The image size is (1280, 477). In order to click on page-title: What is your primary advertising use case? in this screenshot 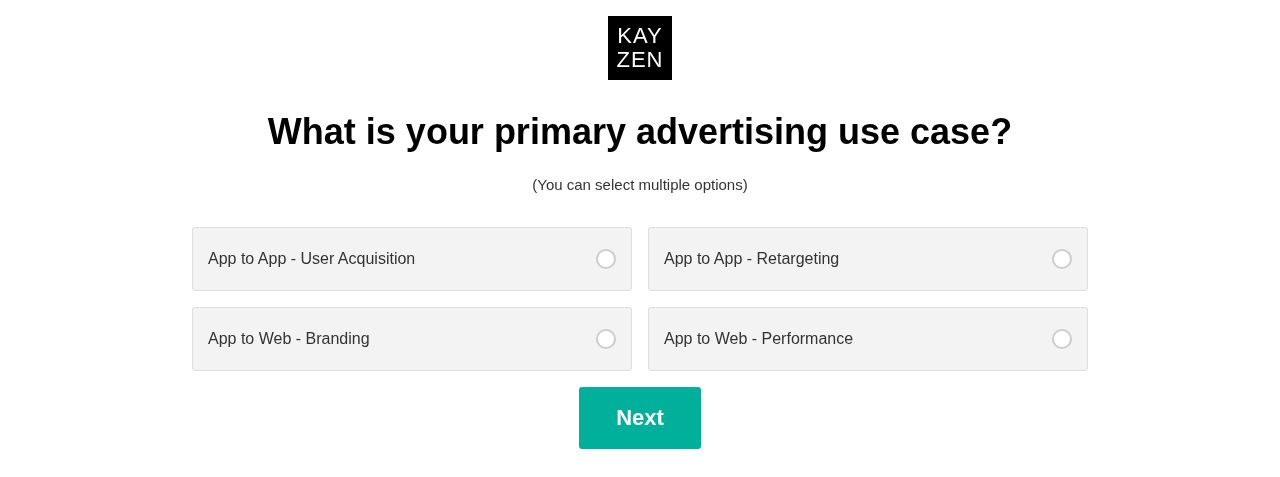, I will do `click(640, 132)`.